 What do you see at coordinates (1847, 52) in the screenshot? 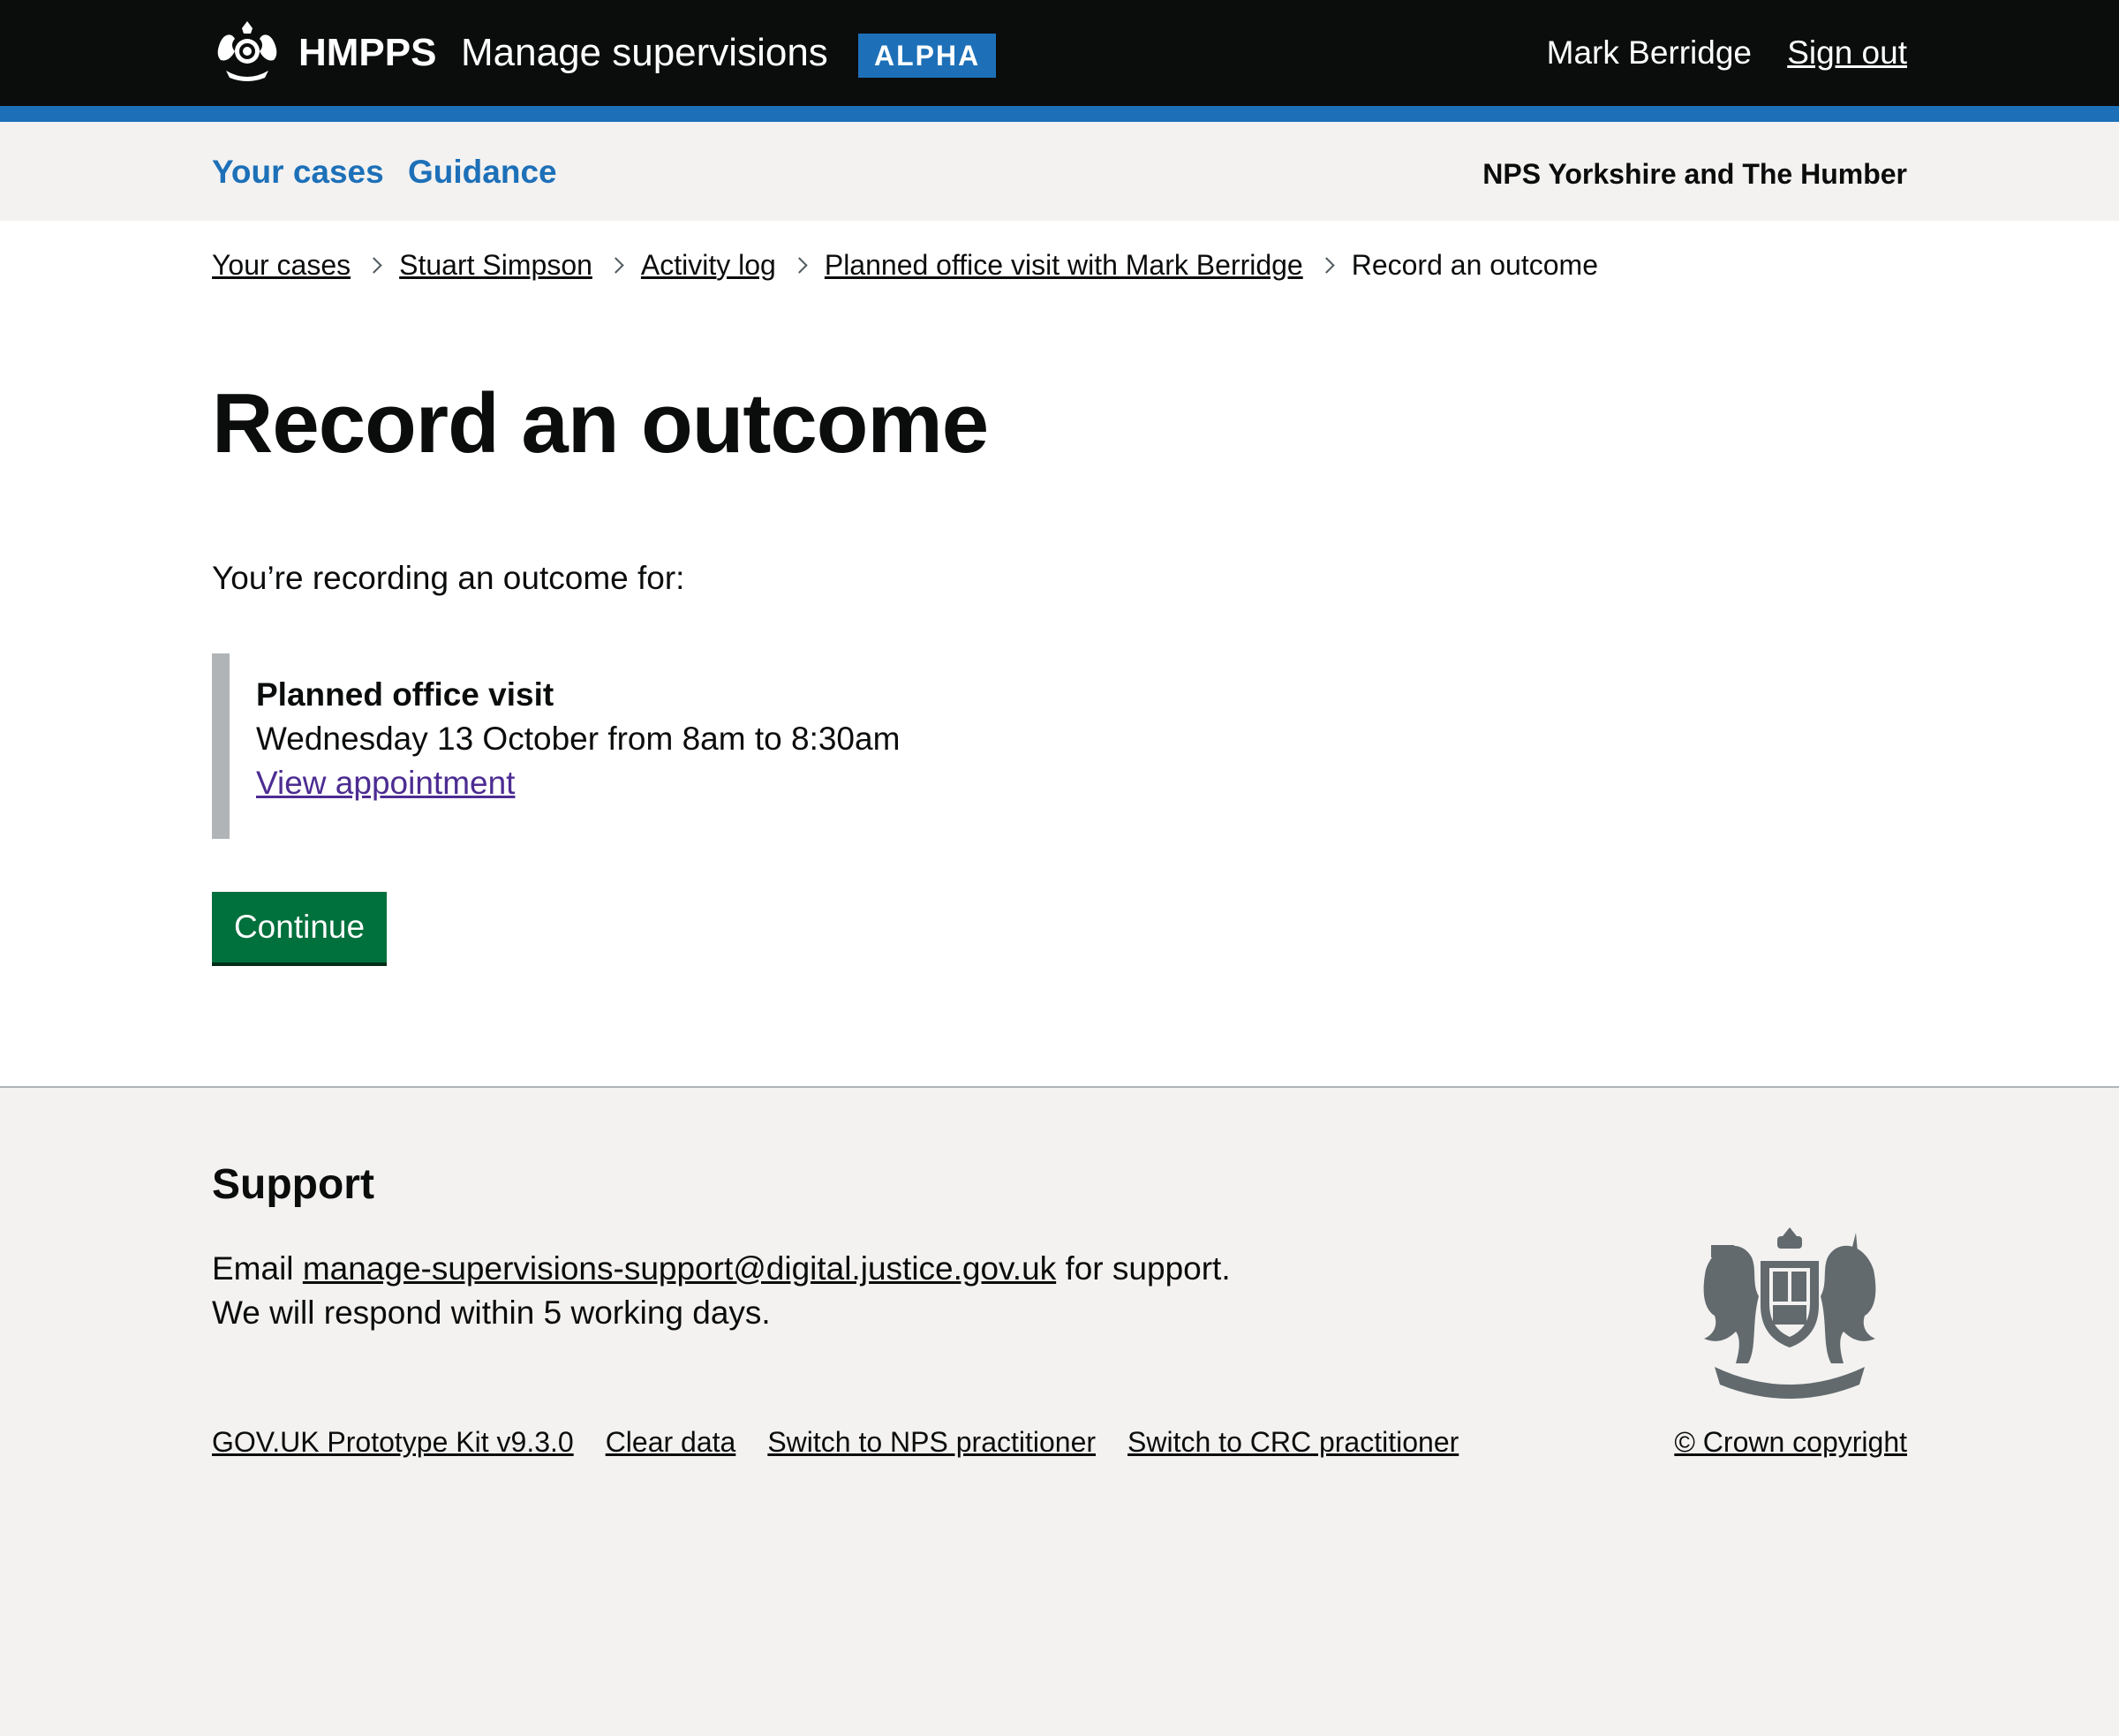
I see `sign-out-link: Sign out` at bounding box center [1847, 52].